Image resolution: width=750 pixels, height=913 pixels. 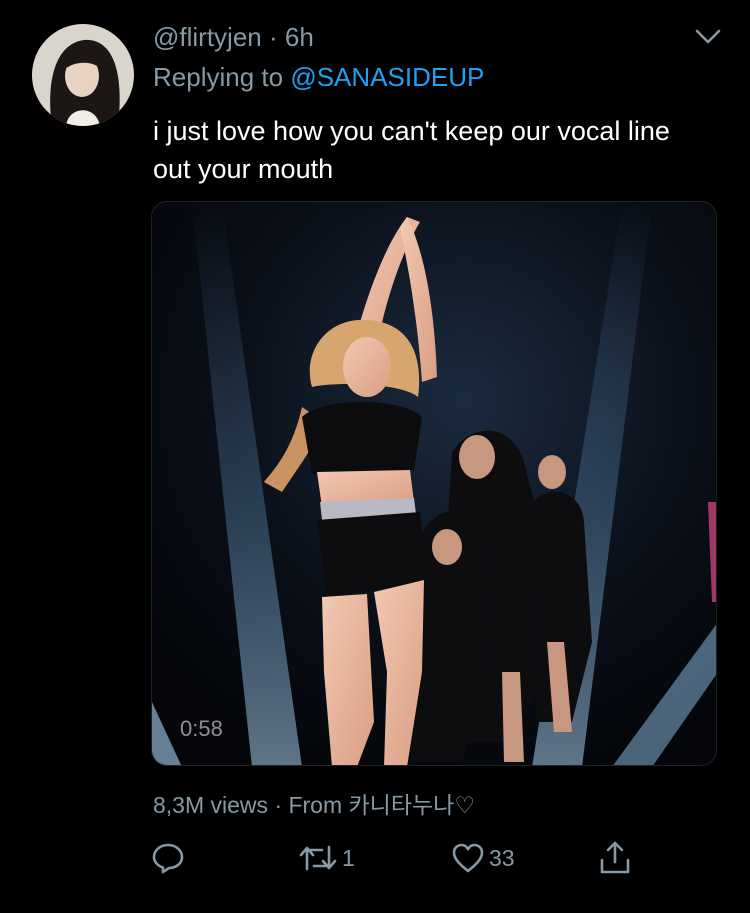 I want to click on replying-to: Replying to @SANASIDEUP, so click(x=318, y=77).